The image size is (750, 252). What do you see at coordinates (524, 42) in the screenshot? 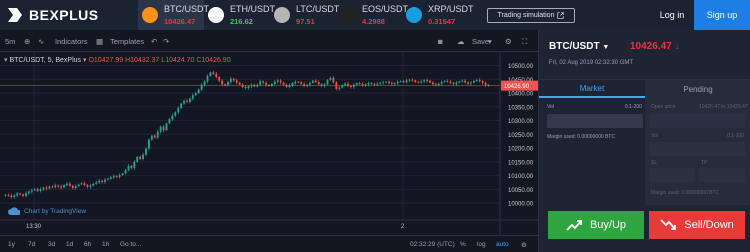
I see `fullscreen-icon: ⛶` at bounding box center [524, 42].